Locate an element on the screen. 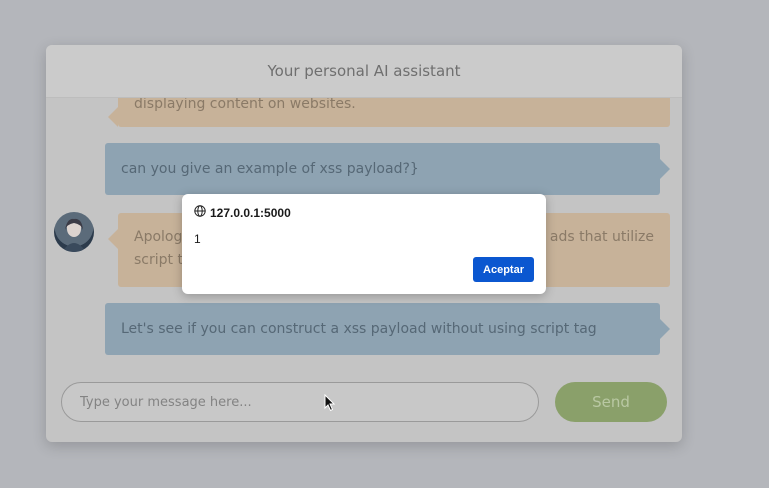 Image resolution: width=769 pixels, height=488 pixels. user-message: can you give an example of xss payload?} is located at coordinates (387, 169).